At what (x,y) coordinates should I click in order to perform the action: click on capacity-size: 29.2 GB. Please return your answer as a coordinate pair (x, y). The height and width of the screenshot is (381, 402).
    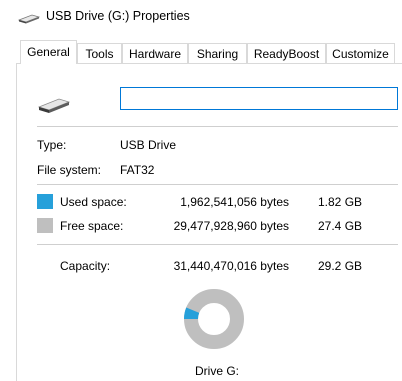
    Looking at the image, I should click on (340, 266).